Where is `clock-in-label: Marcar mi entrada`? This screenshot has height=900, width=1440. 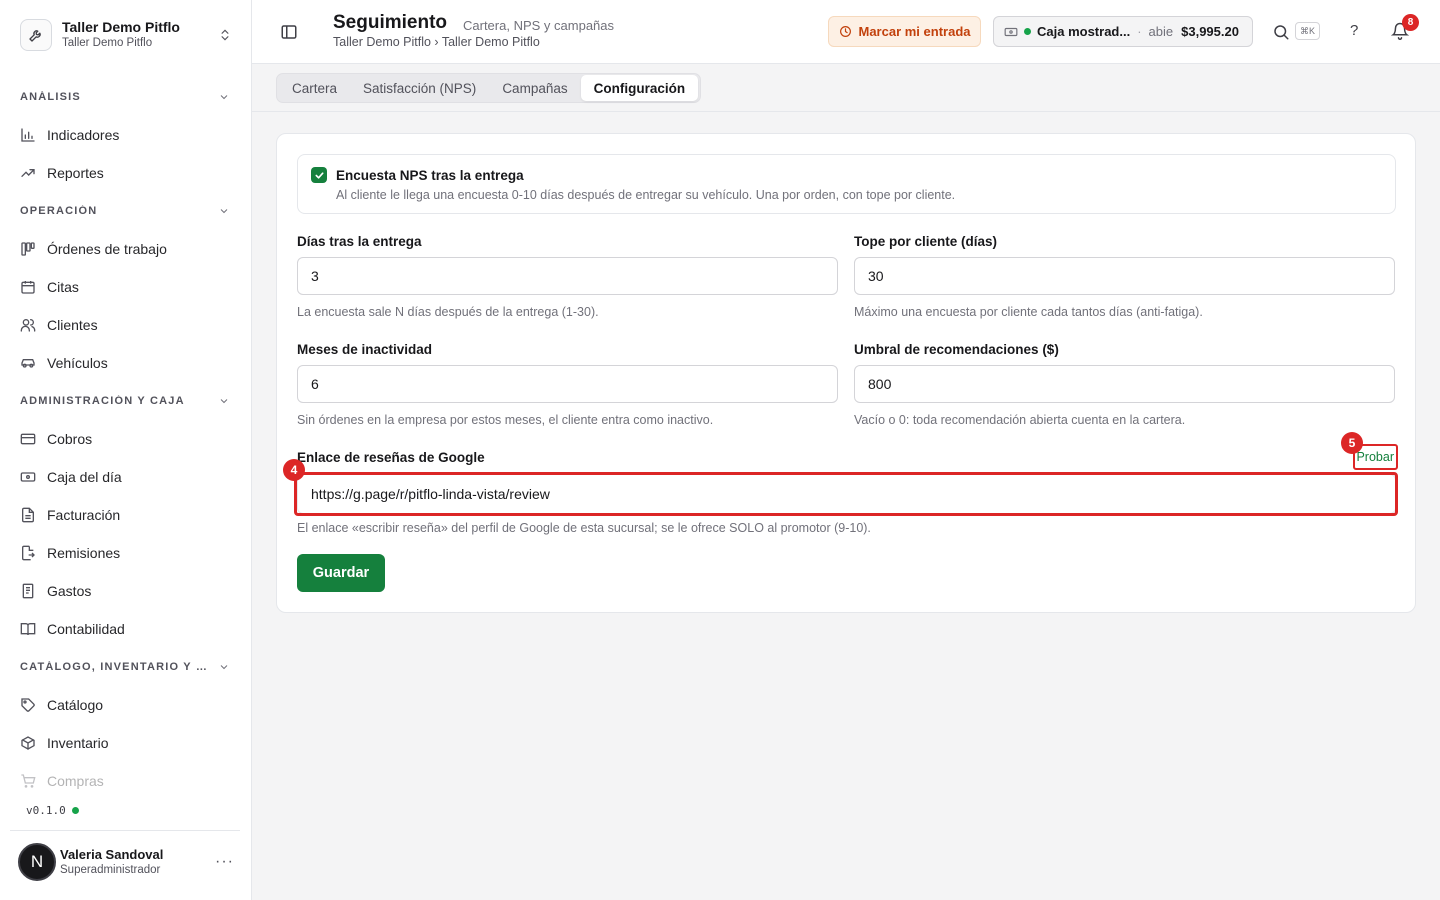 clock-in-label: Marcar mi entrada is located at coordinates (914, 31).